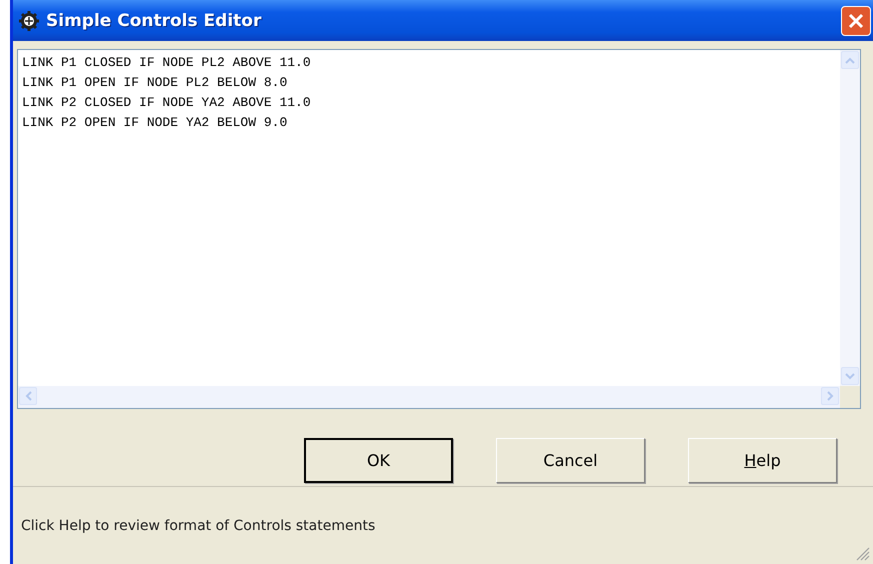 The image size is (873, 564). I want to click on scrollbar-corner, so click(850, 397).